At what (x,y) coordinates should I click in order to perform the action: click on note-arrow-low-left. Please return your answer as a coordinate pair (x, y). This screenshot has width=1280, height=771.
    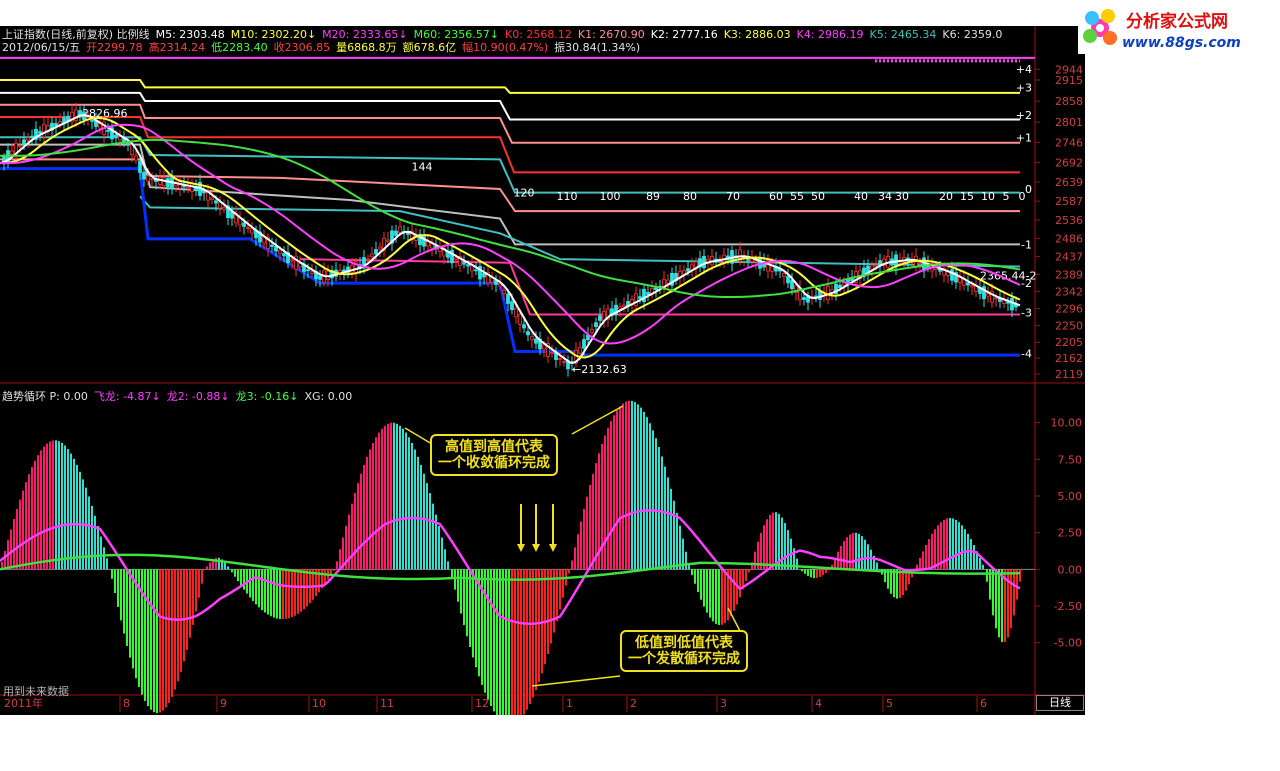
    Looking at the image, I should click on (576, 681).